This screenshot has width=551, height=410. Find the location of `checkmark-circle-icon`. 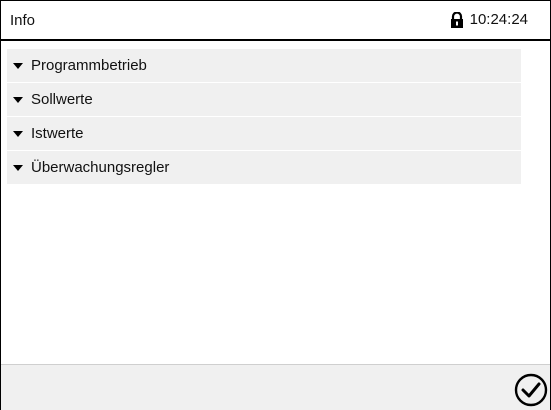

checkmark-circle-icon is located at coordinates (531, 390).